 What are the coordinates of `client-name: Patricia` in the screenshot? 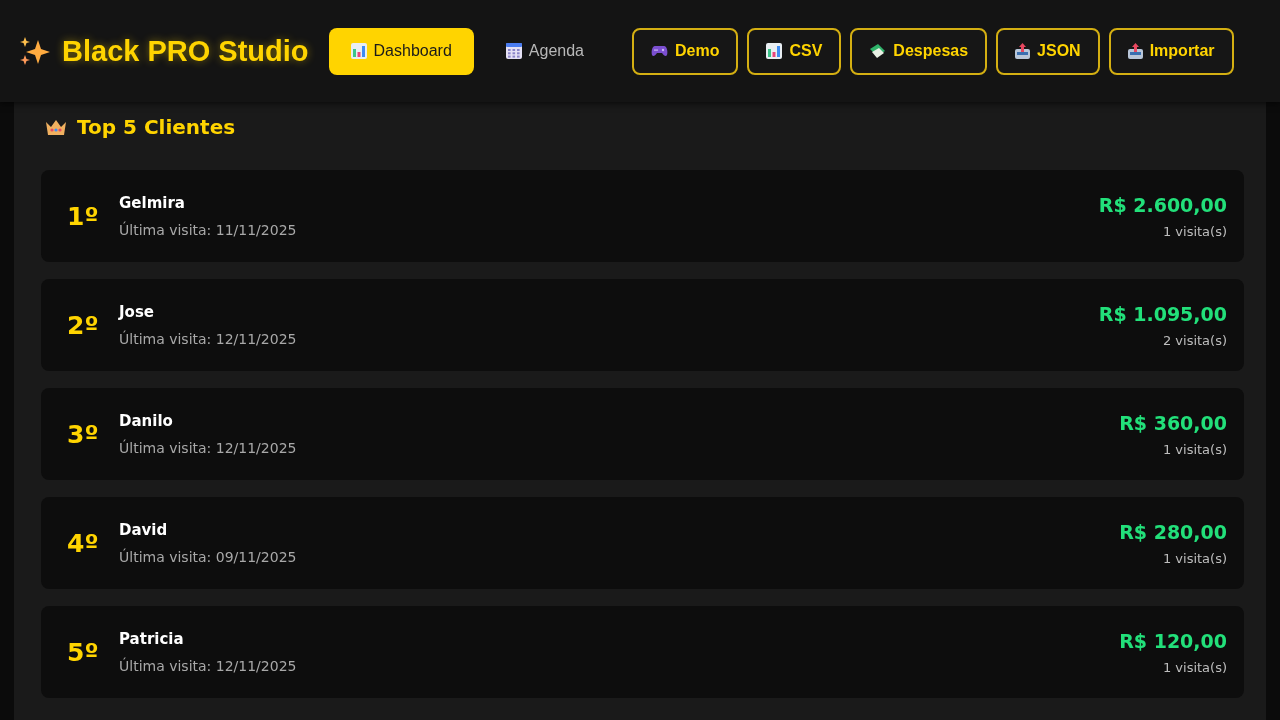 It's located at (152, 639).